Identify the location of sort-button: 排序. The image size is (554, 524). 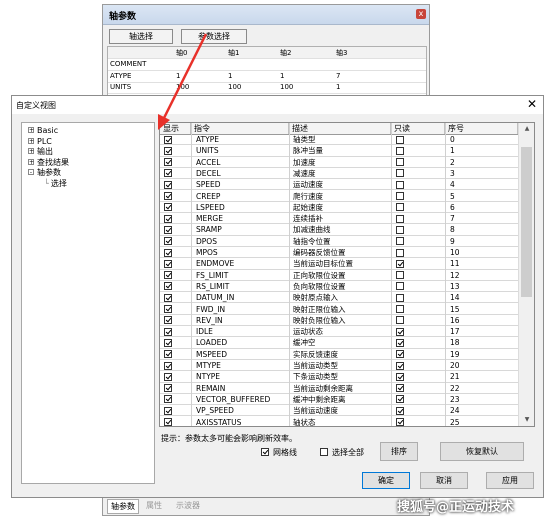
(399, 451).